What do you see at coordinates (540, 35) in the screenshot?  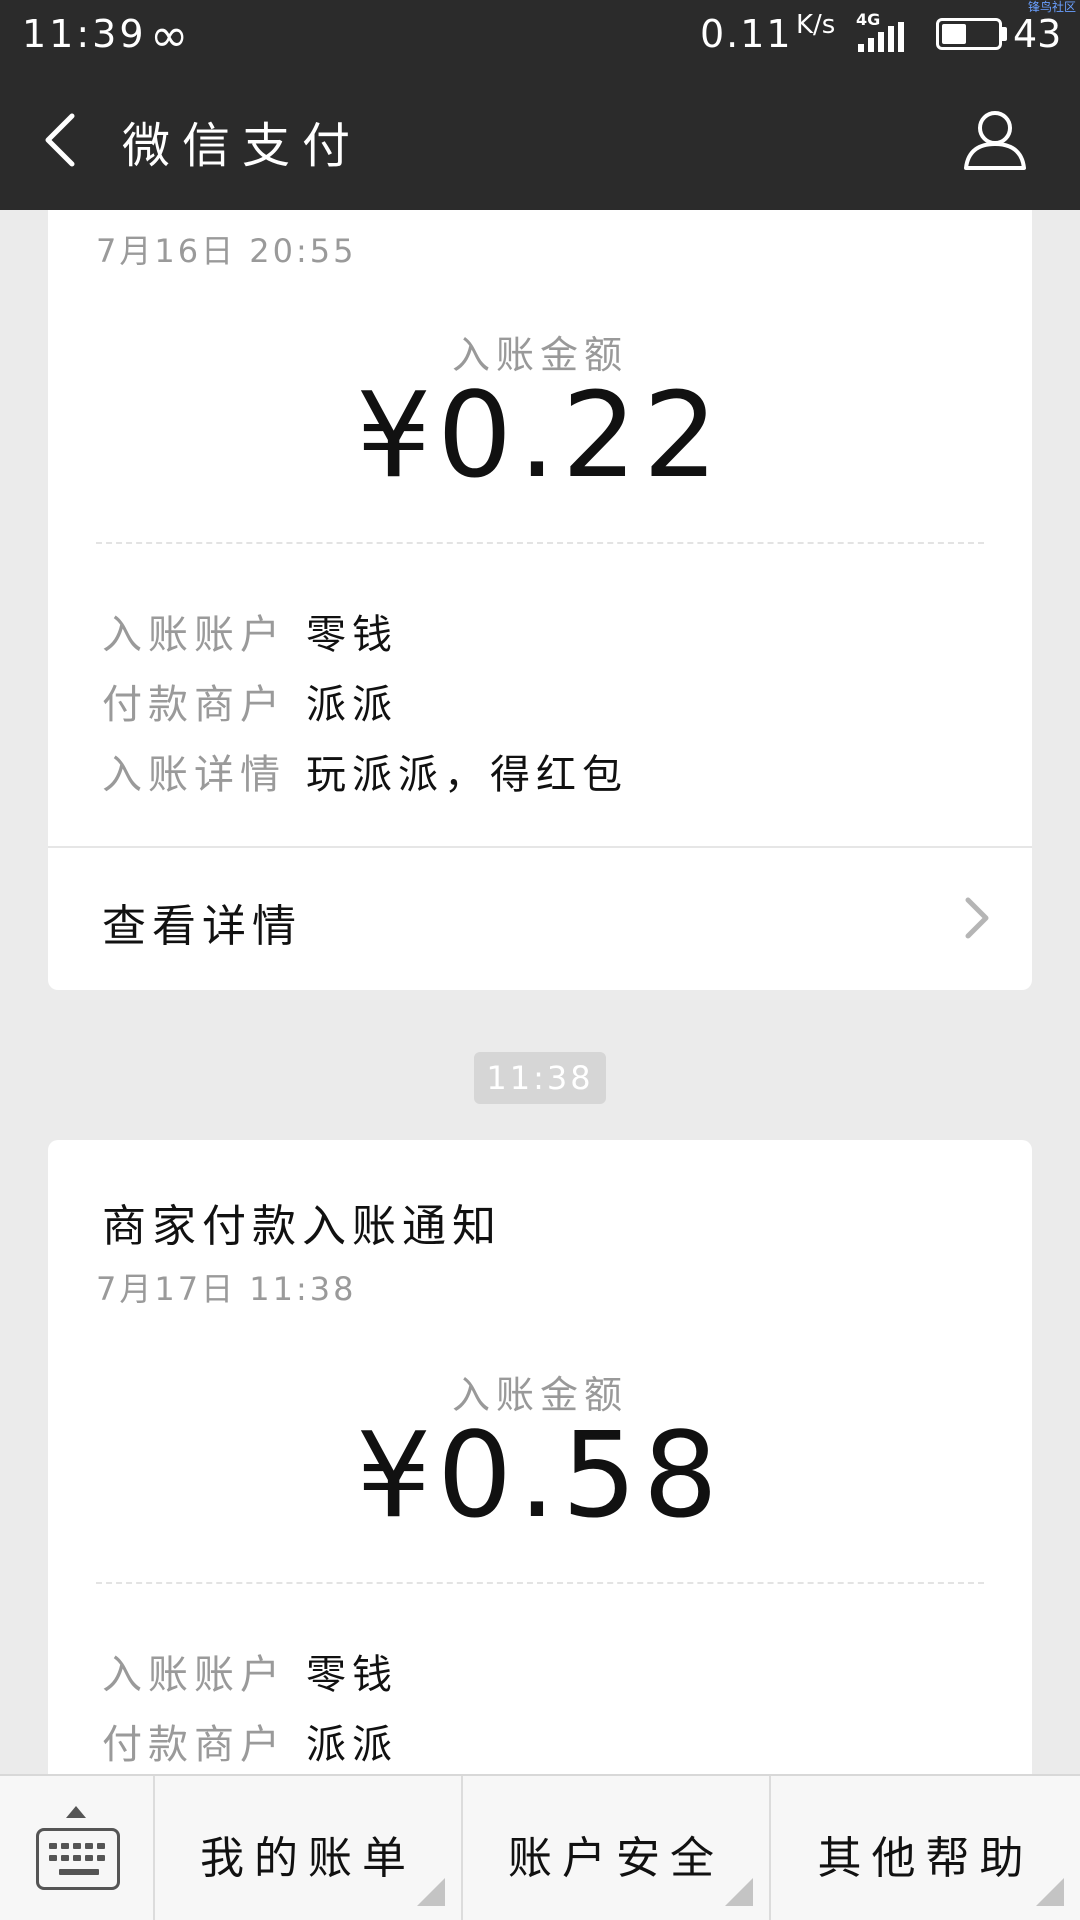 I see `status-bar: 11:39 ∞ 0.11 K/s 4G 43 锋鸟社区` at bounding box center [540, 35].